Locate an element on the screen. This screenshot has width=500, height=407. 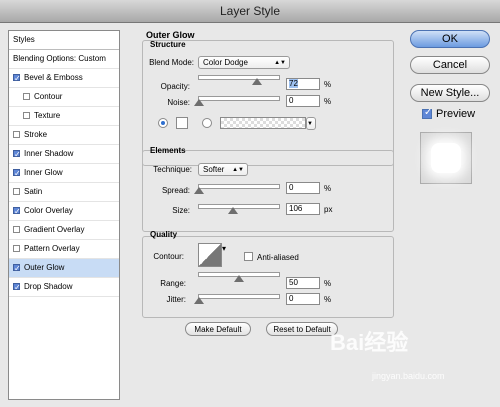
range-thumb is located at coordinates (239, 278).